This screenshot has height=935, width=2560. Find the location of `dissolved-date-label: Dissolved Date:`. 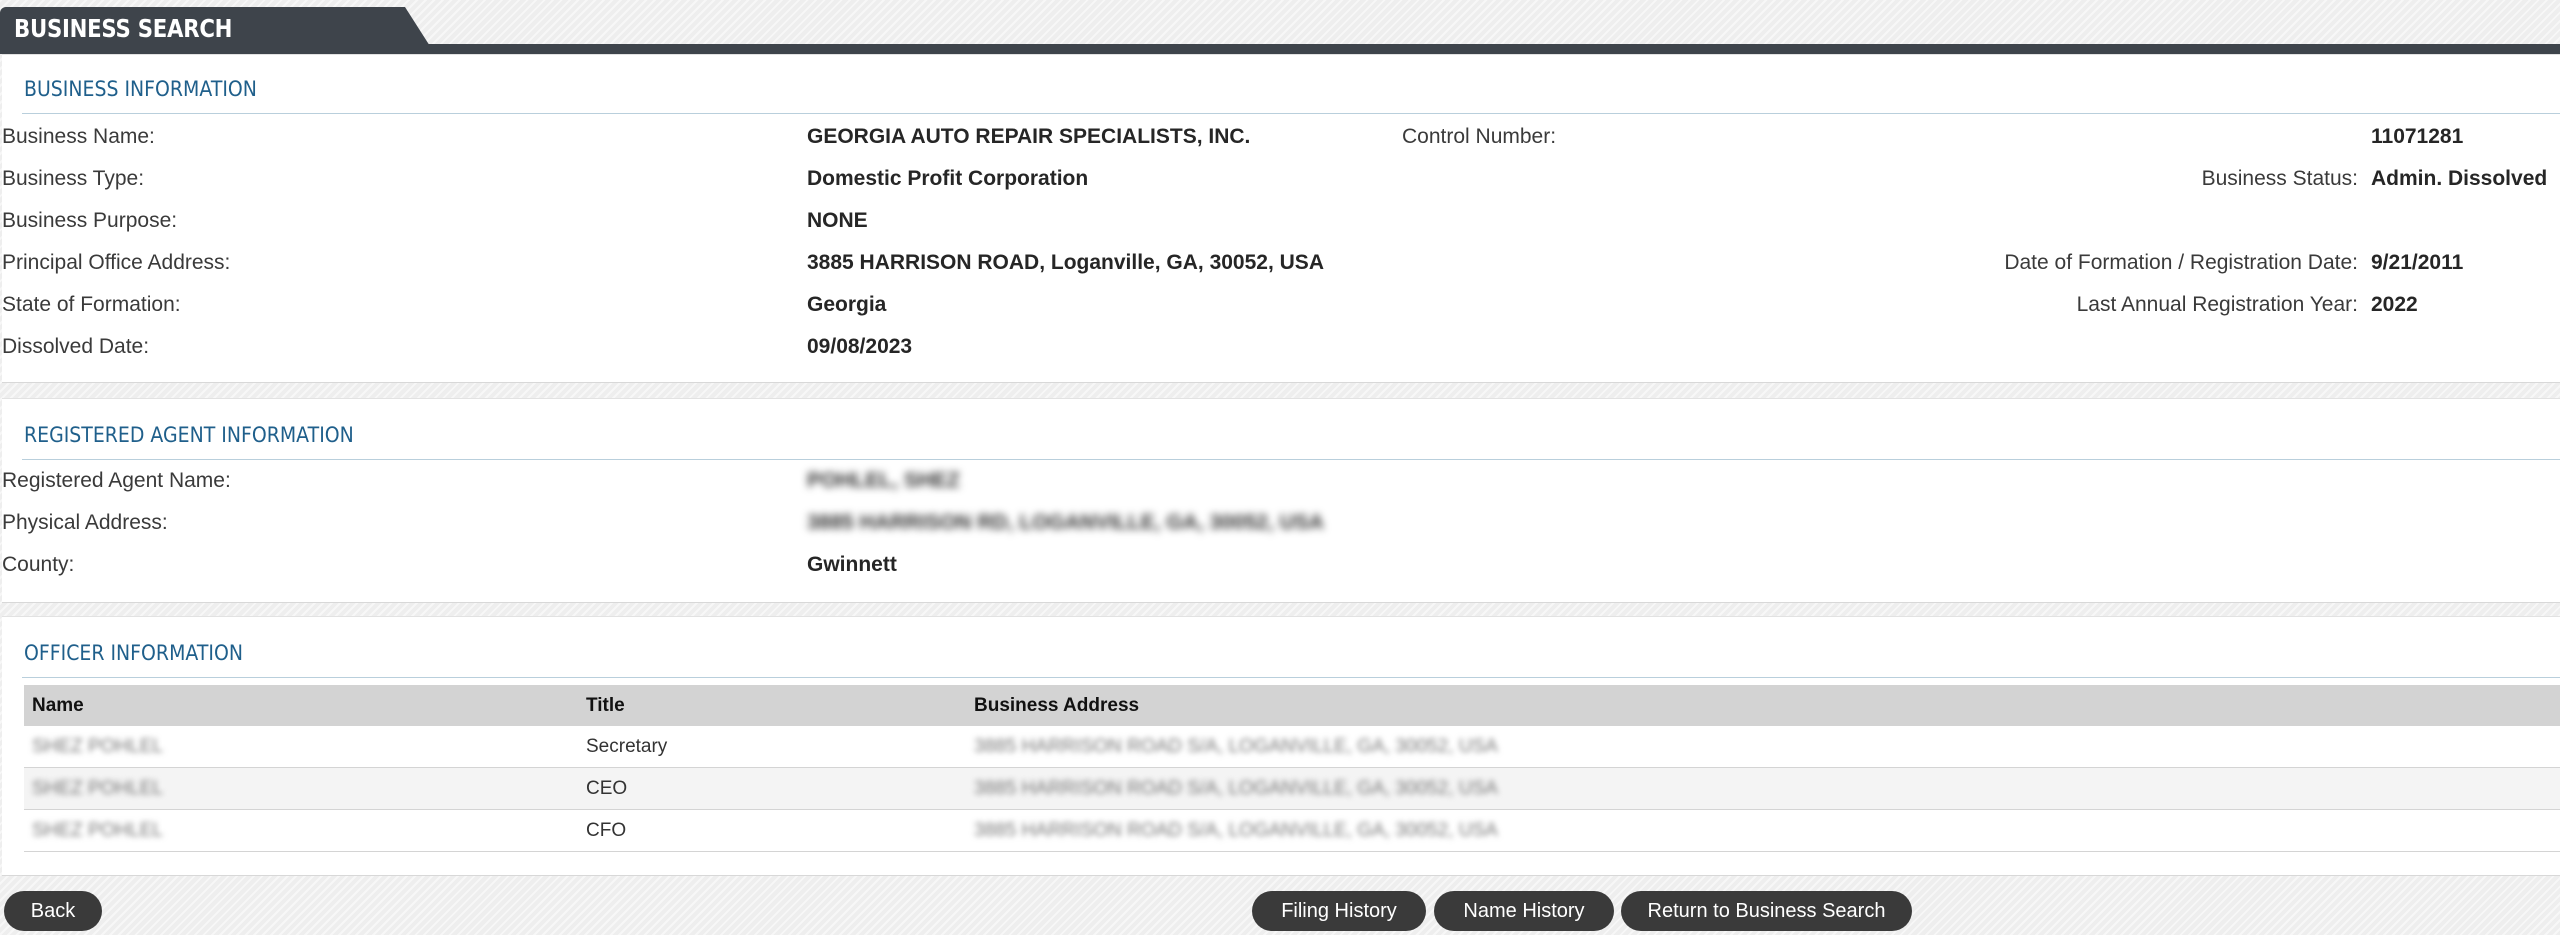

dissolved-date-label: Dissolved Date: is located at coordinates (76, 346).